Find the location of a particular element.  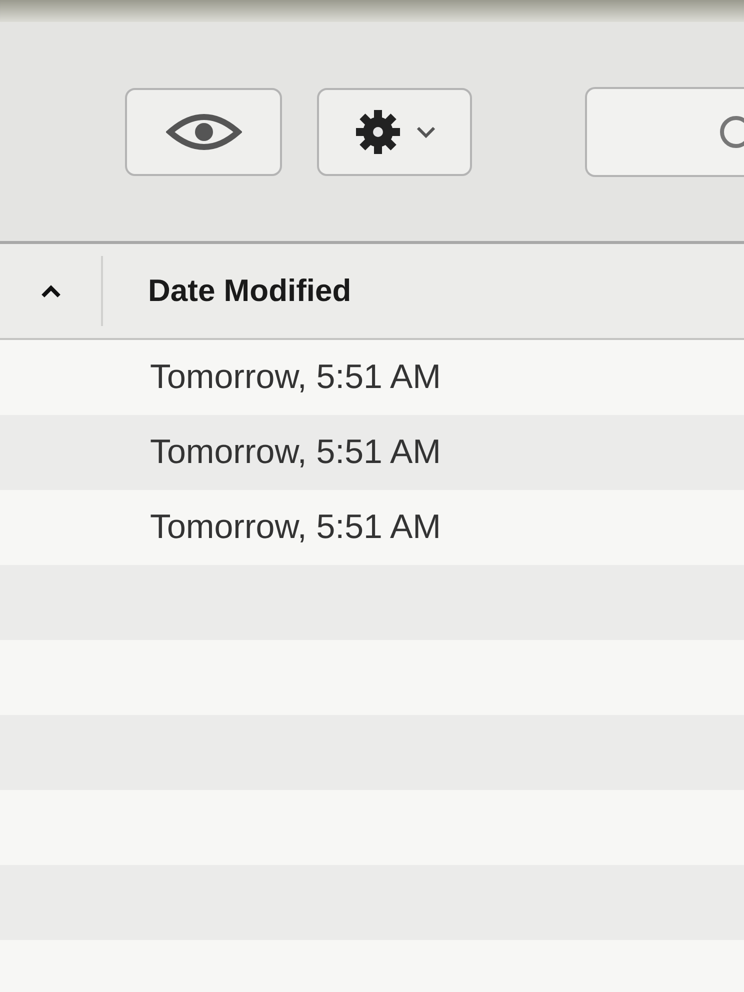

action-menu-button is located at coordinates (394, 132).